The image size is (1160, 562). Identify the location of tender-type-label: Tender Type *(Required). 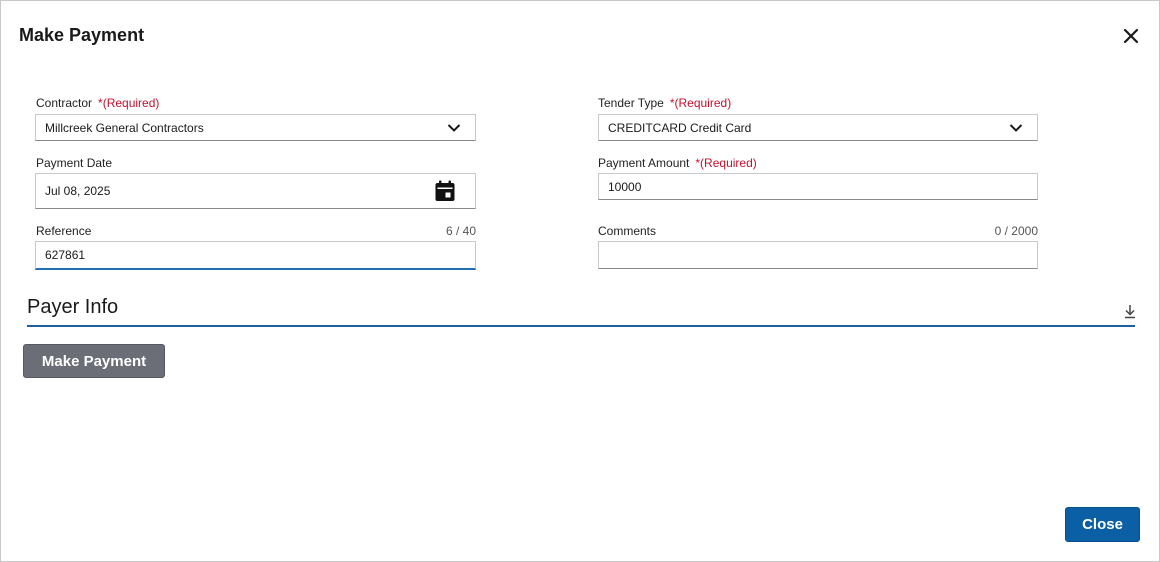
(664, 103).